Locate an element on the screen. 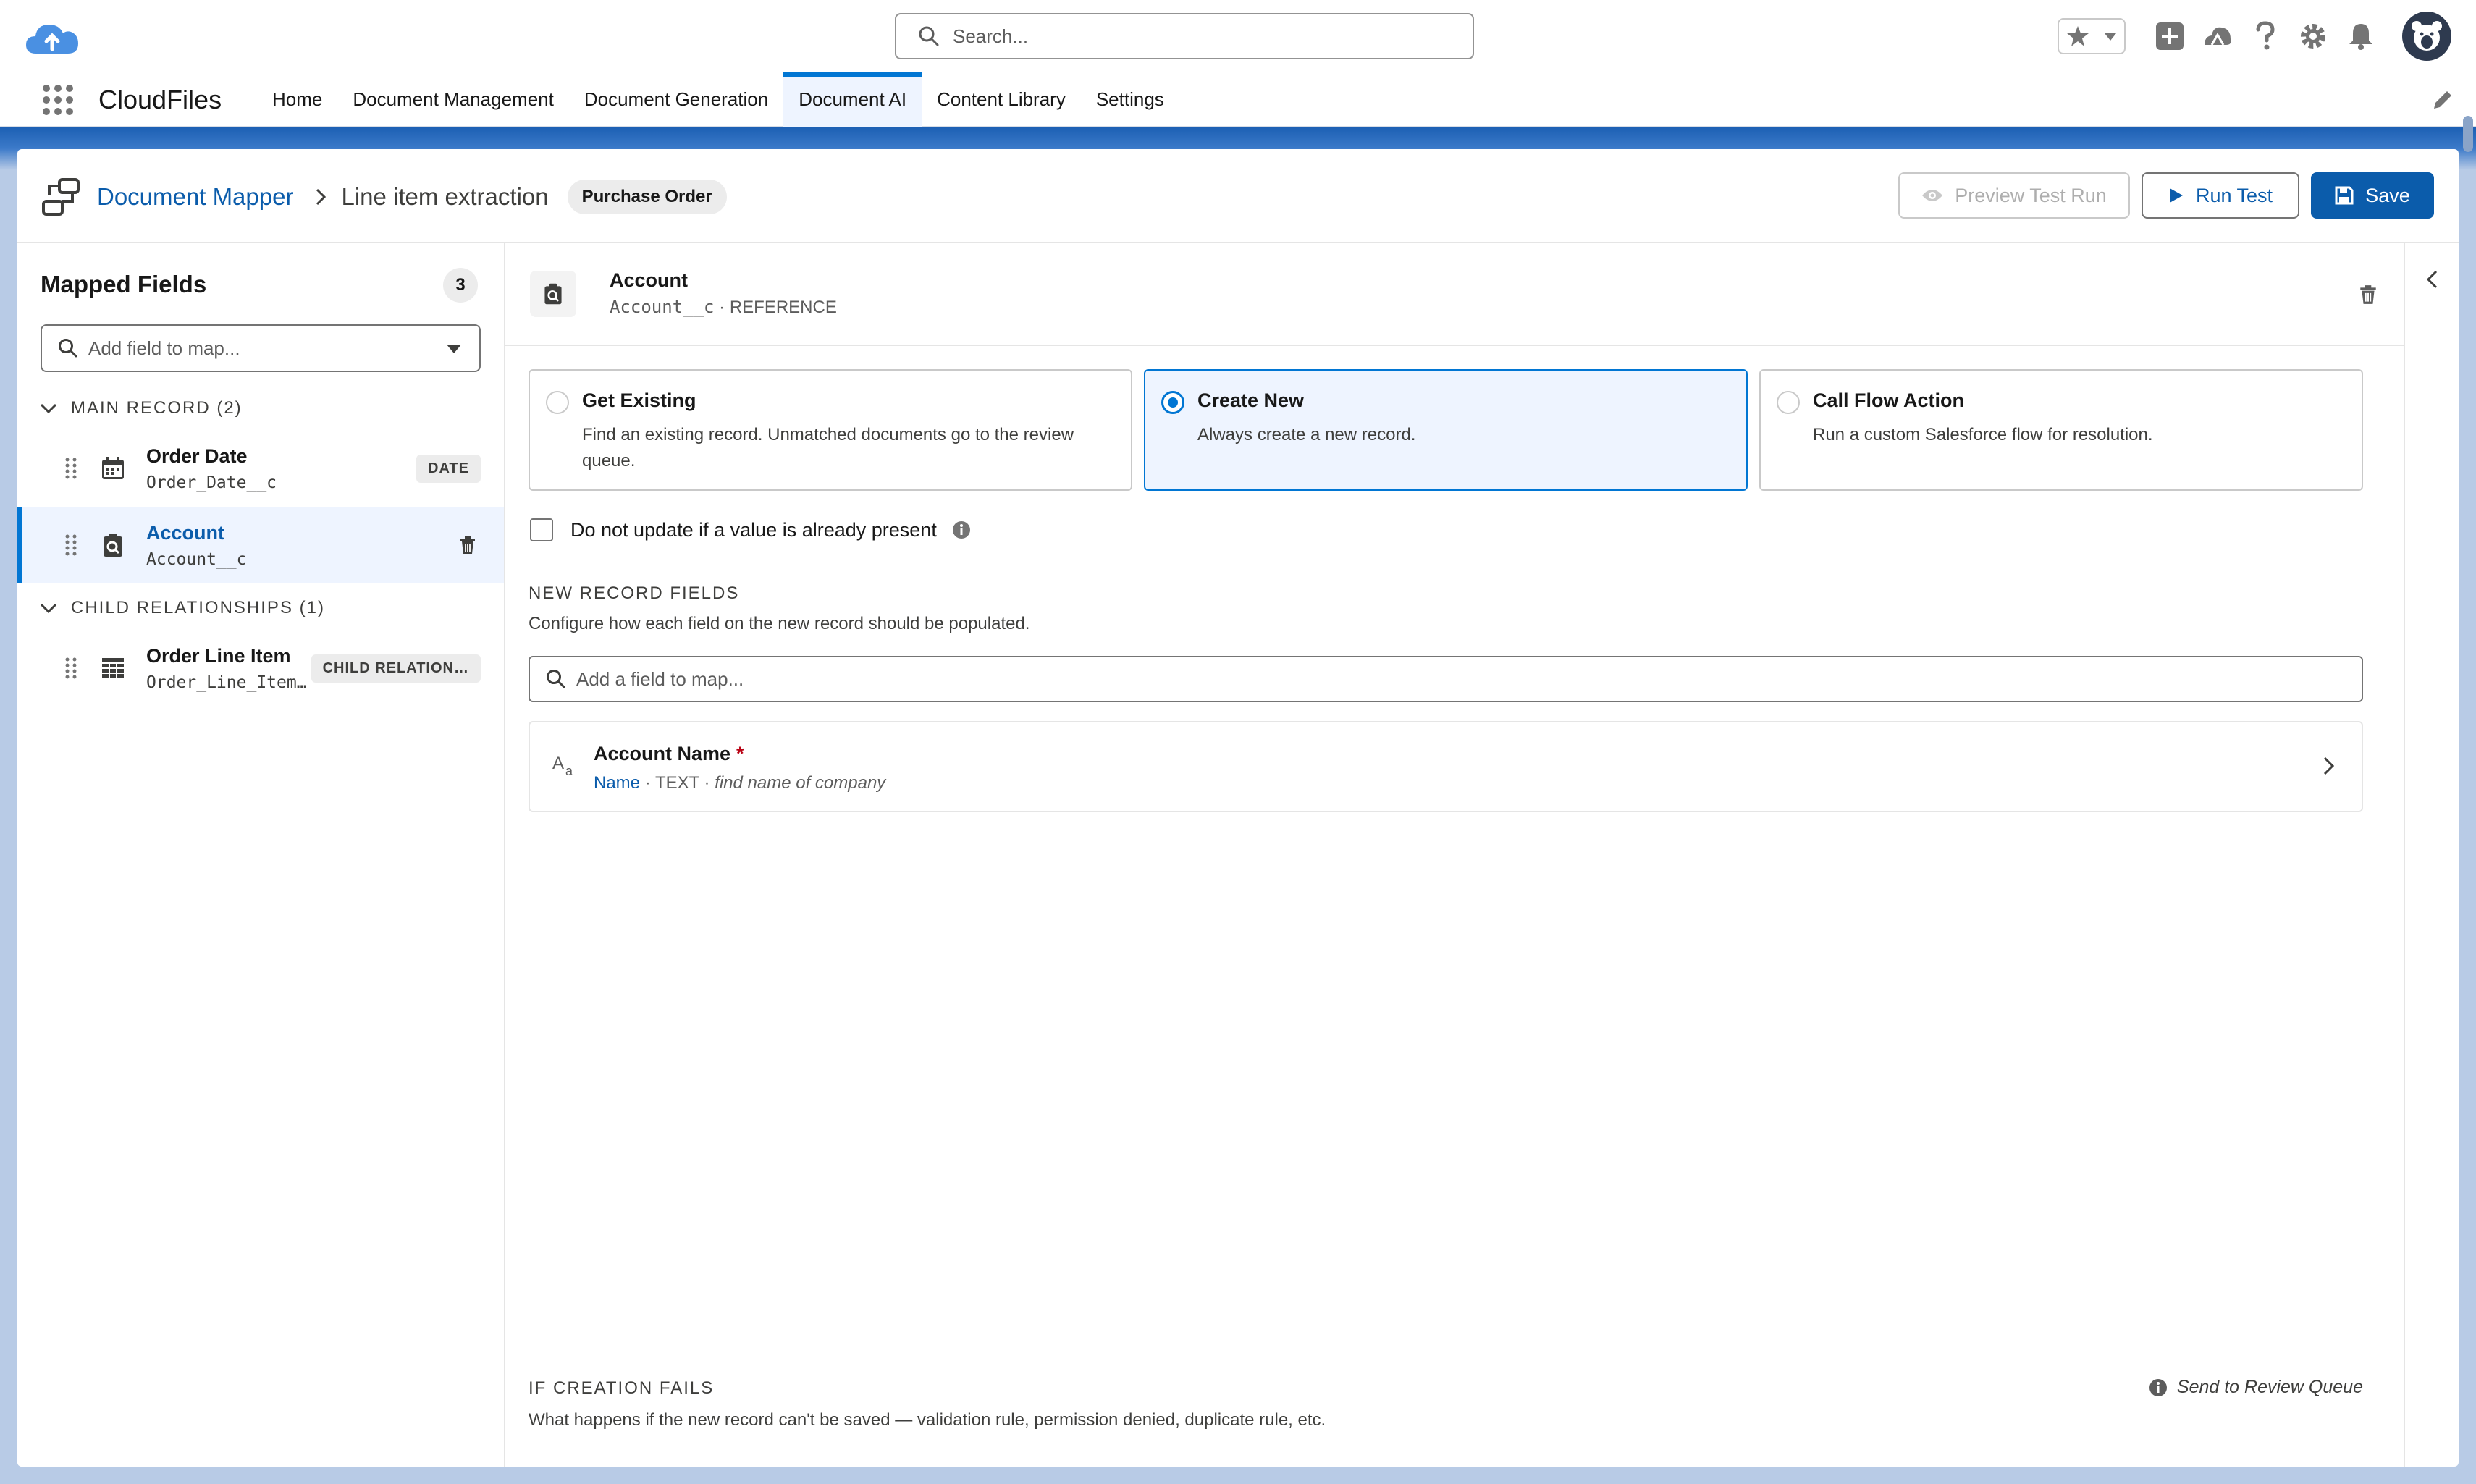 Image resolution: width=2476 pixels, height=1484 pixels. trailhead-icon is located at coordinates (2217, 36).